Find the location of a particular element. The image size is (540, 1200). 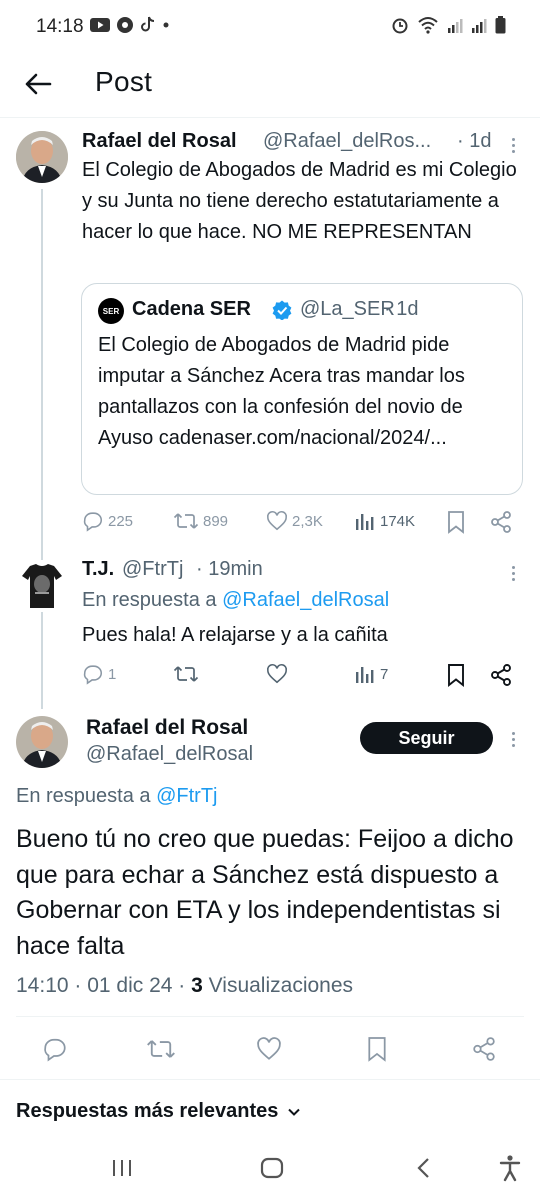

page-title: Post is located at coordinates (124, 81).